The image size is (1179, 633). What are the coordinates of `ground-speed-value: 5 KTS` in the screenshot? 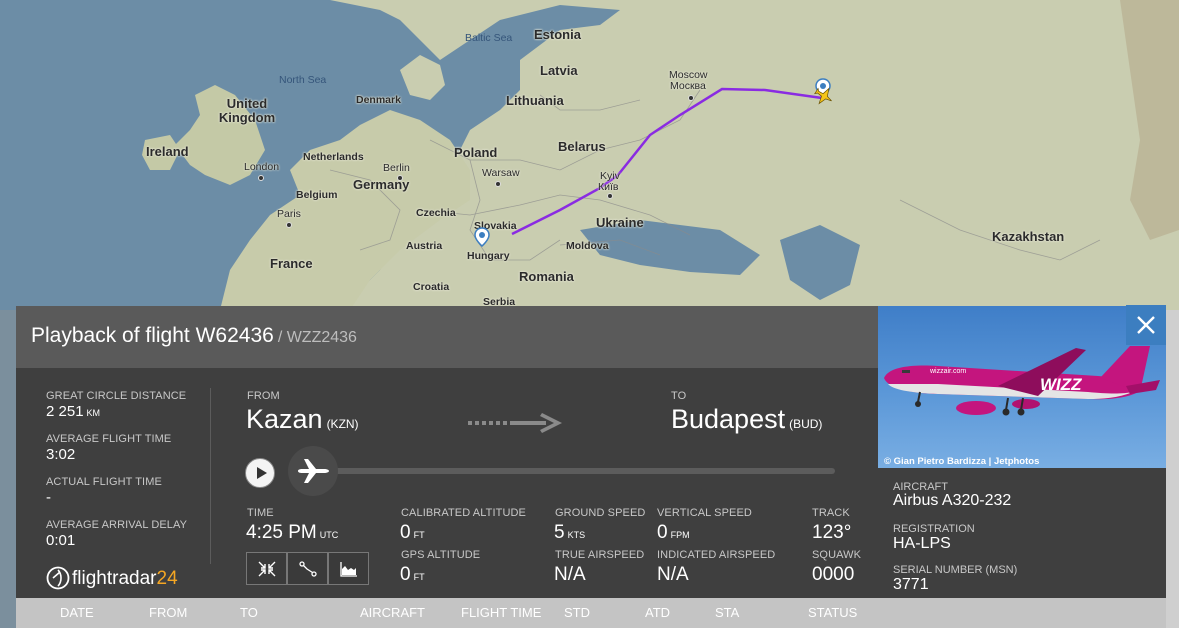 It's located at (569, 533).